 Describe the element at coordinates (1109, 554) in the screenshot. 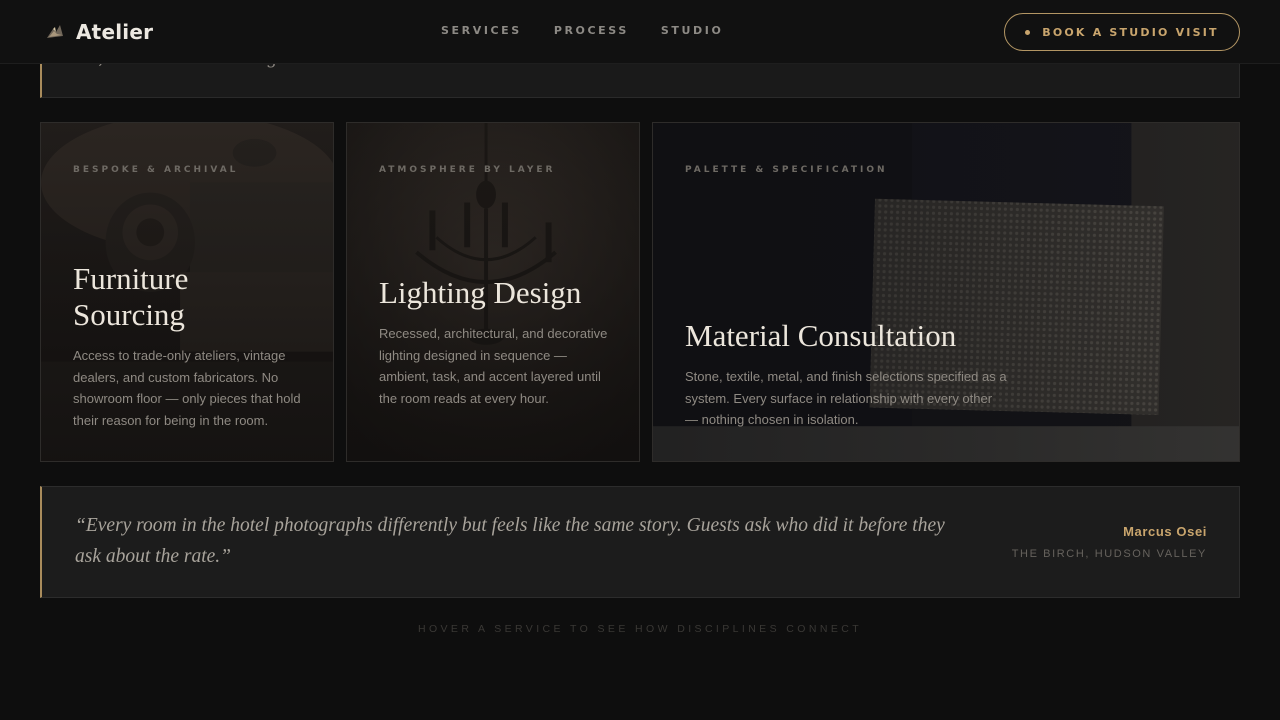

I see `testimonial-place: THE BIRCH, HUDSON VALLEY` at that location.